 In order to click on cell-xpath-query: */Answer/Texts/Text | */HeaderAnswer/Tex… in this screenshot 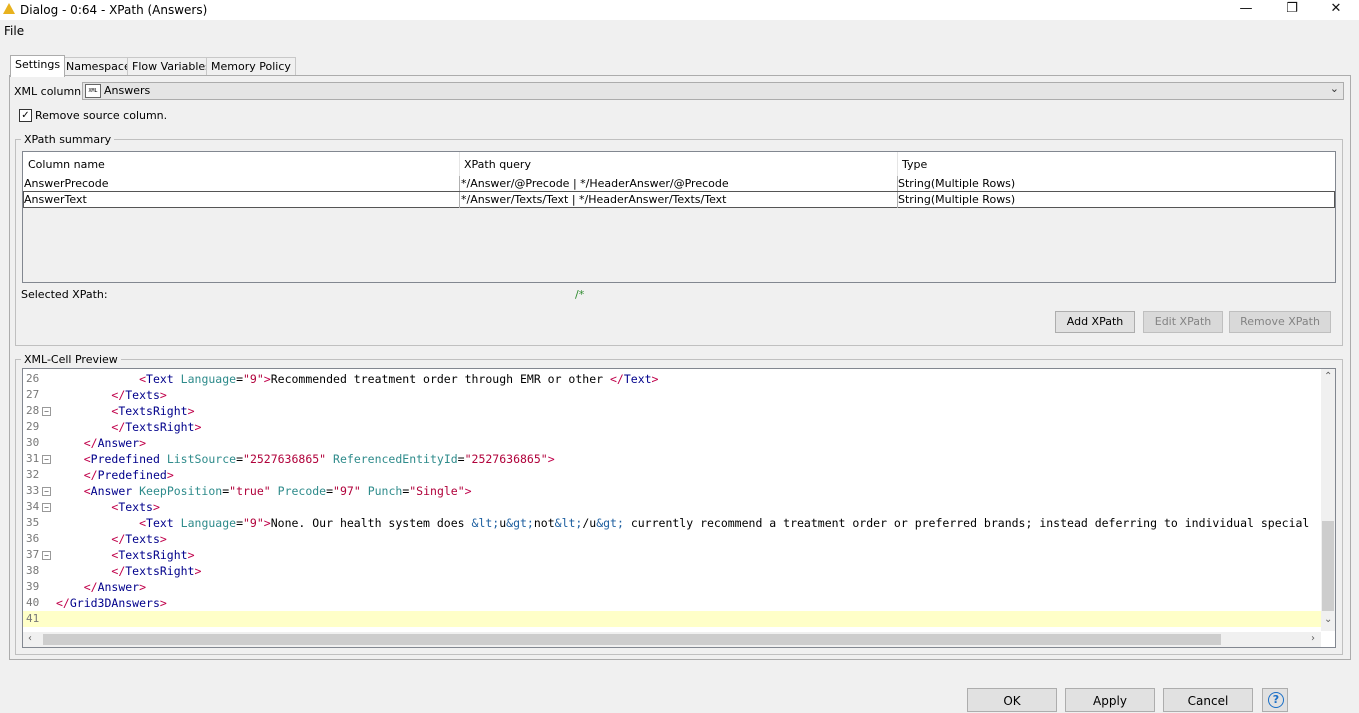, I will do `click(594, 199)`.